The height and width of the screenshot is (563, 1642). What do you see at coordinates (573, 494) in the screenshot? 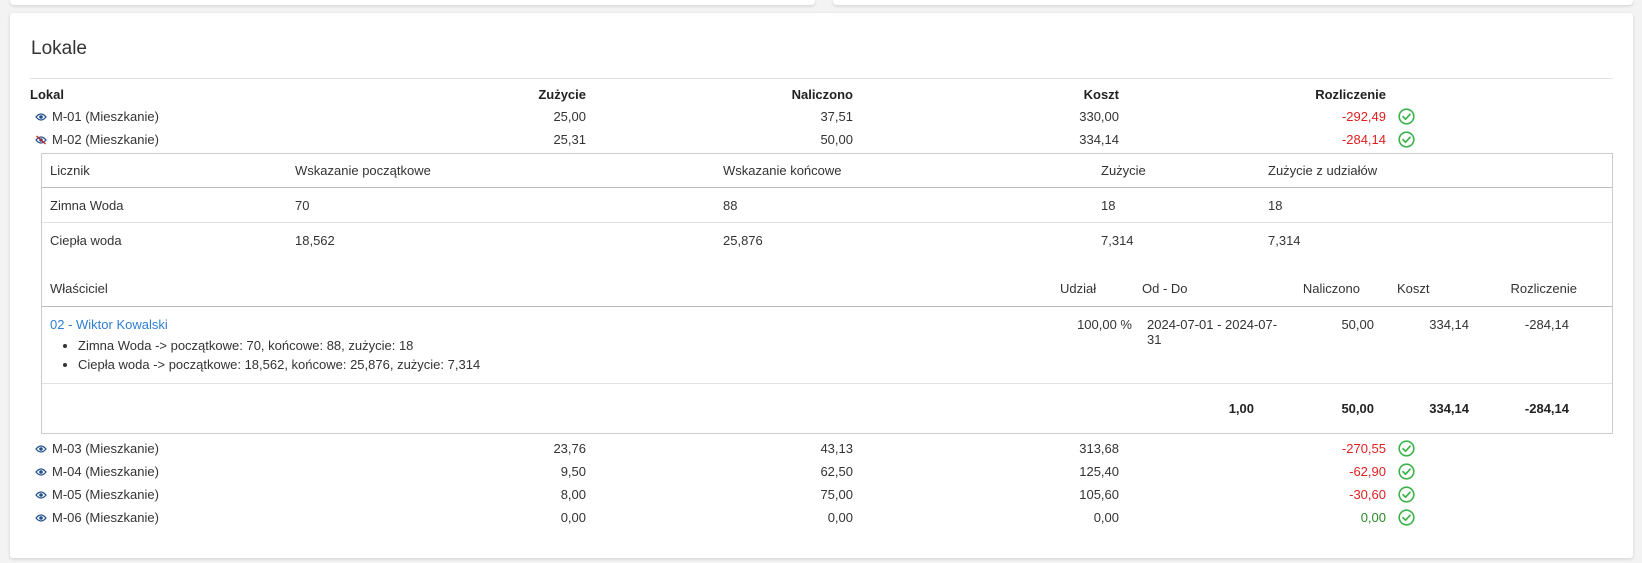
I see `unit-zuzycie: 8,00` at bounding box center [573, 494].